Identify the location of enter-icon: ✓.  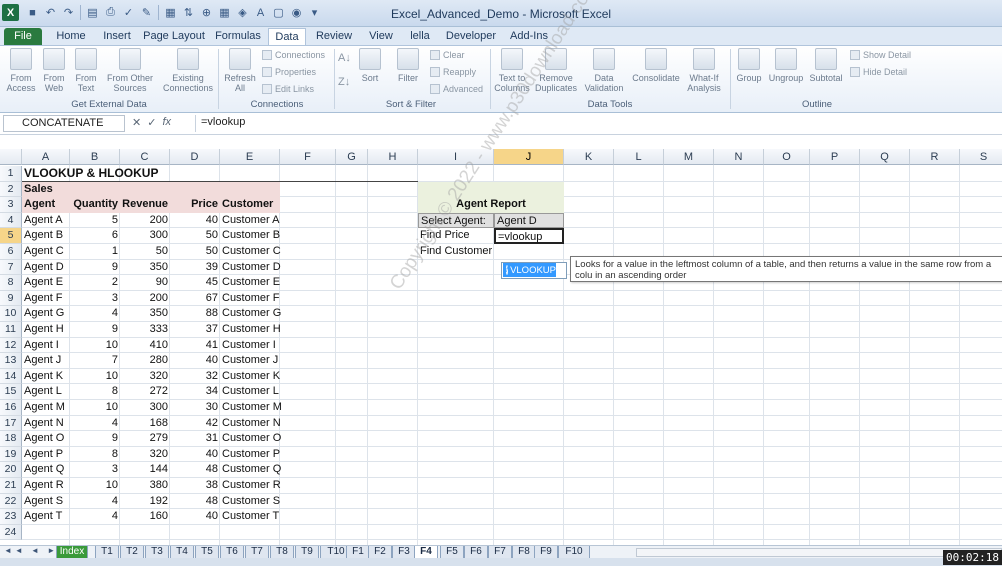
(151, 122).